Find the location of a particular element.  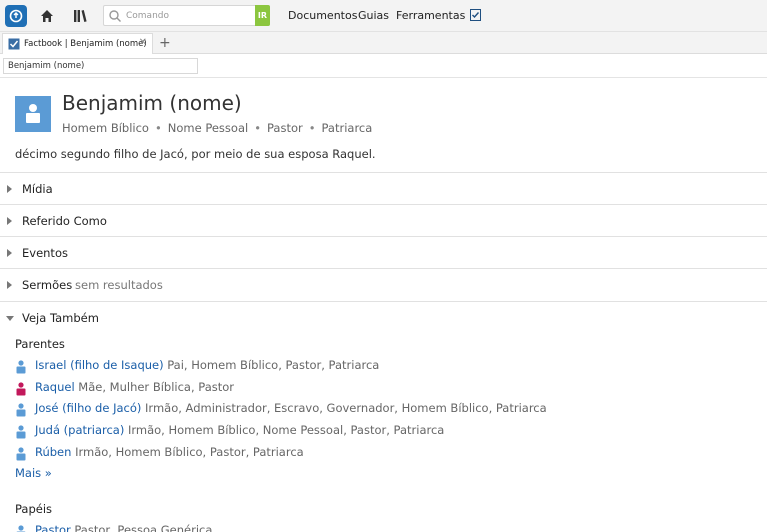

person-avatar is located at coordinates (33, 114).